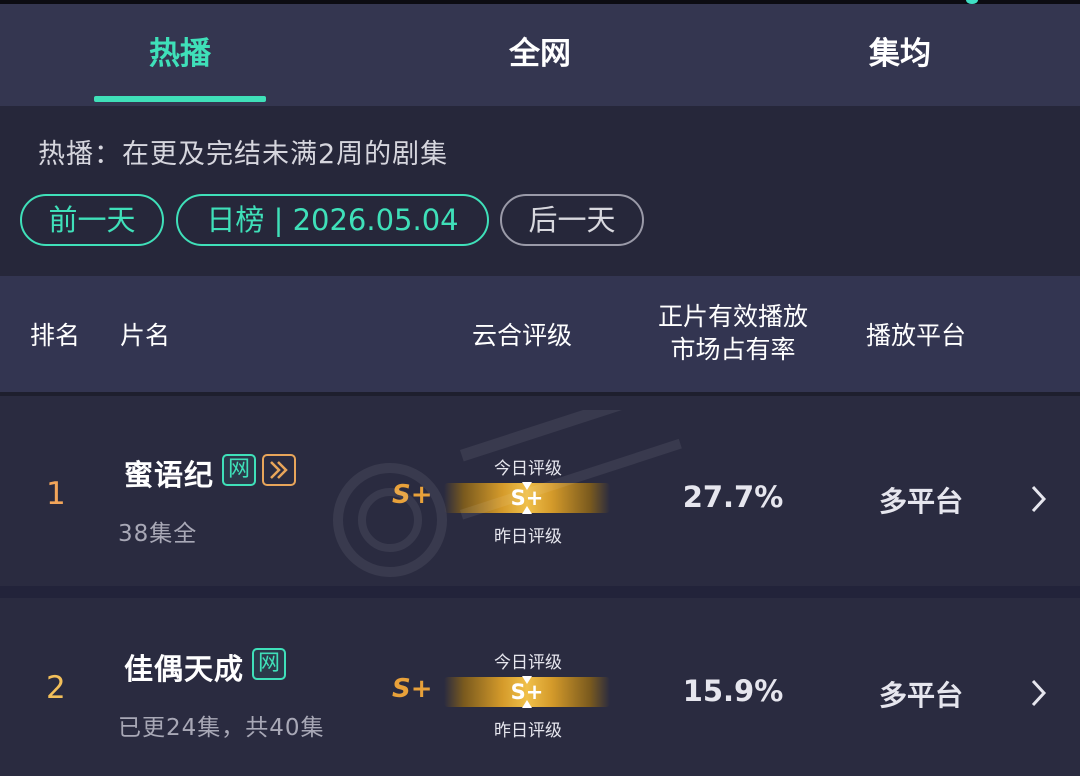 The width and height of the screenshot is (1080, 776). What do you see at coordinates (522, 335) in the screenshot?
I see `column-header-grade: 云合评级` at bounding box center [522, 335].